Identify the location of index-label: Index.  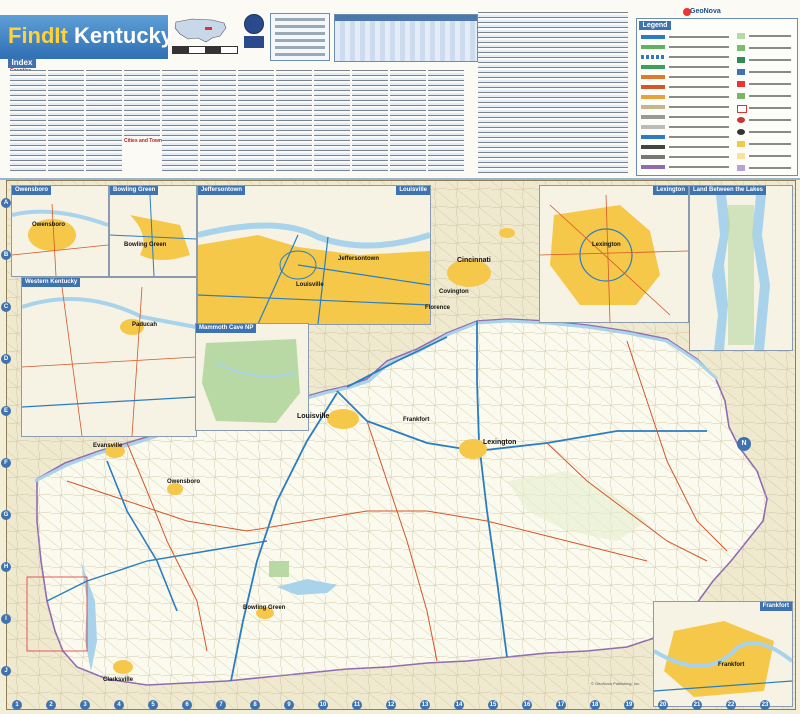
(22, 63).